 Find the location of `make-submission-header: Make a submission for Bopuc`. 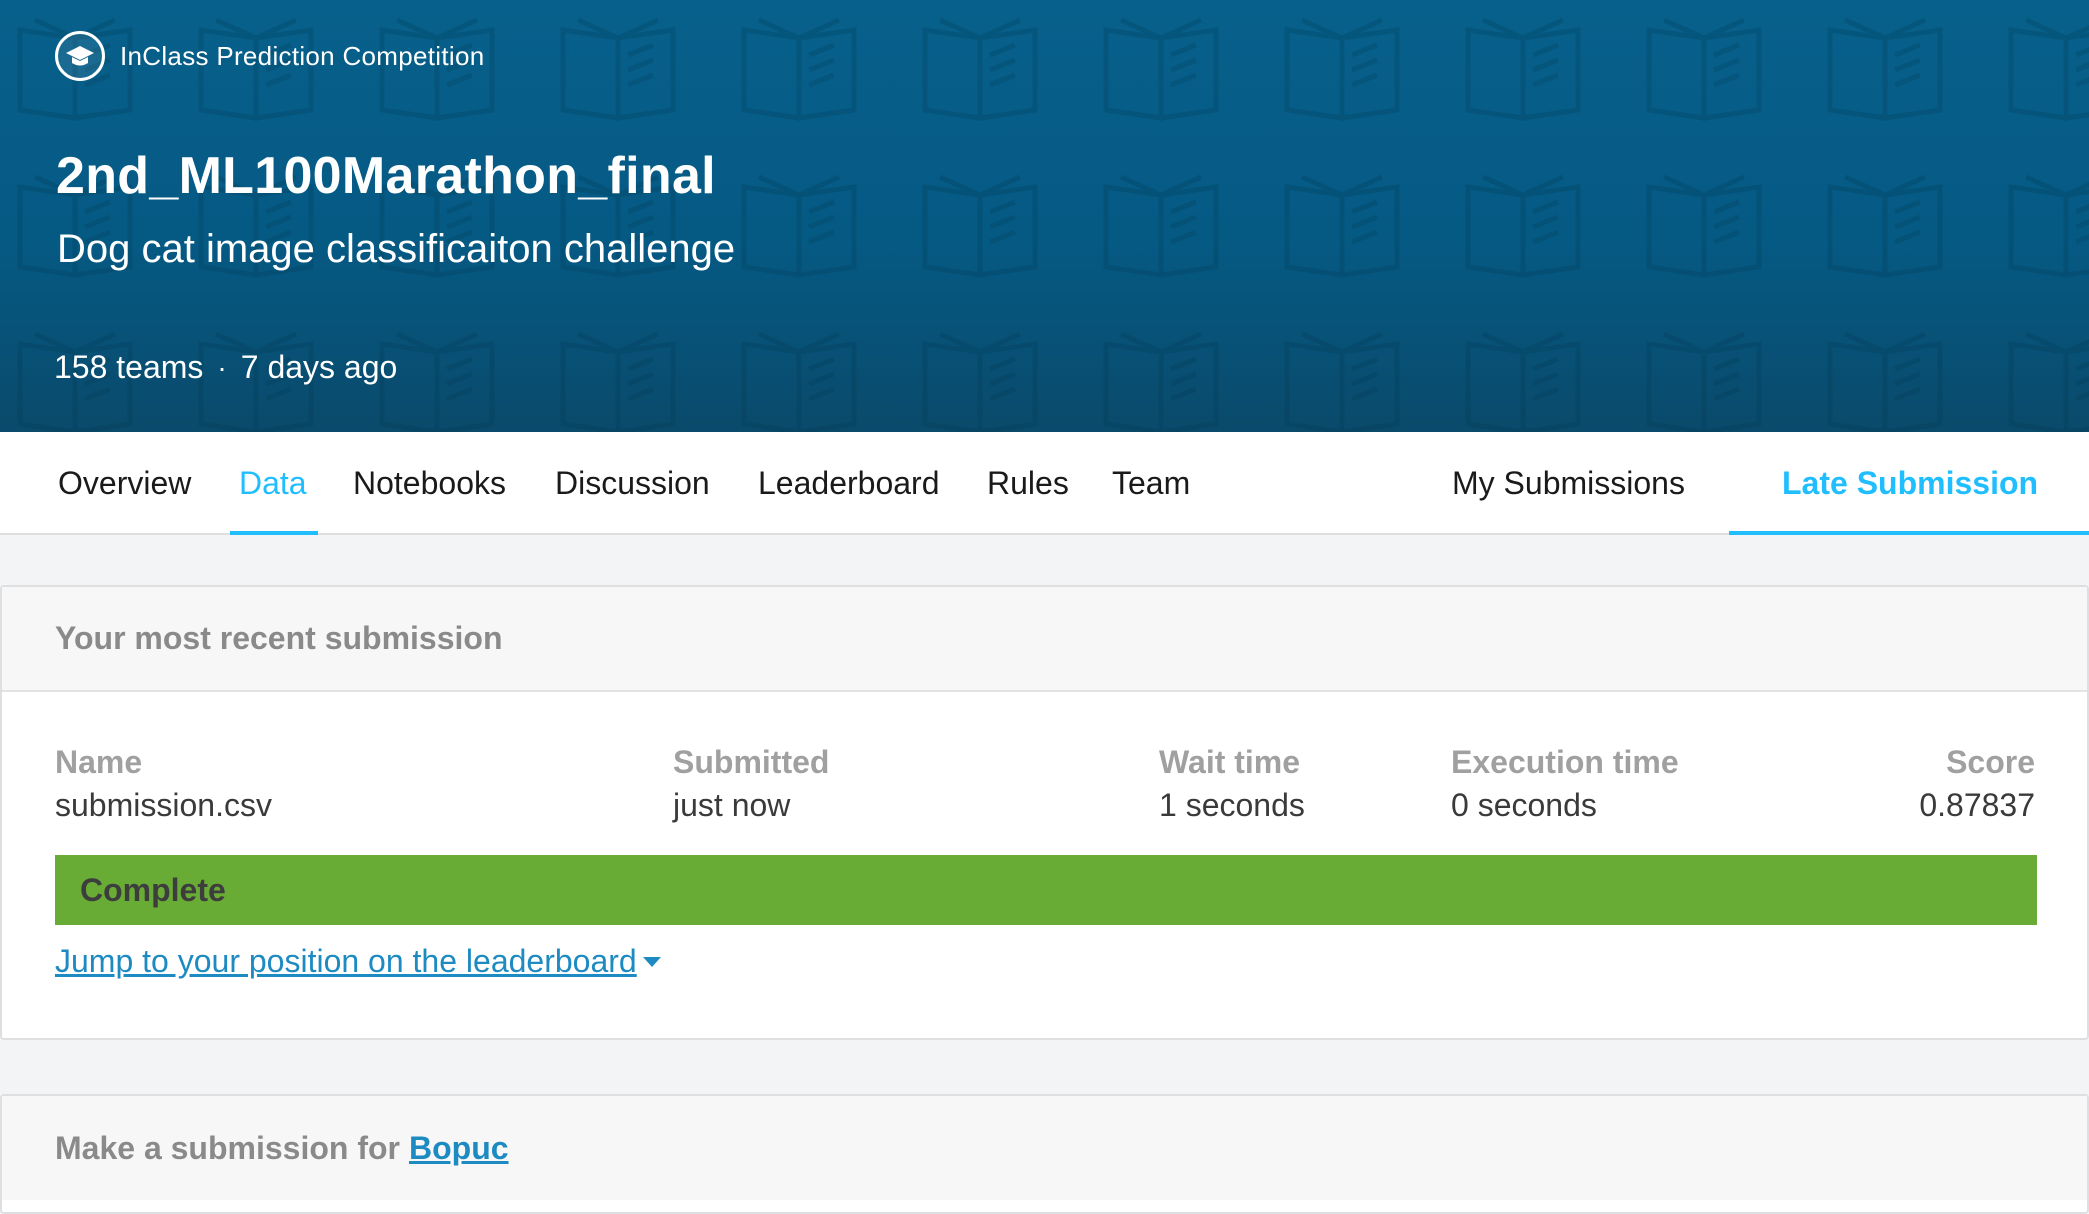

make-submission-header: Make a submission for Bopuc is located at coordinates (1044, 1148).